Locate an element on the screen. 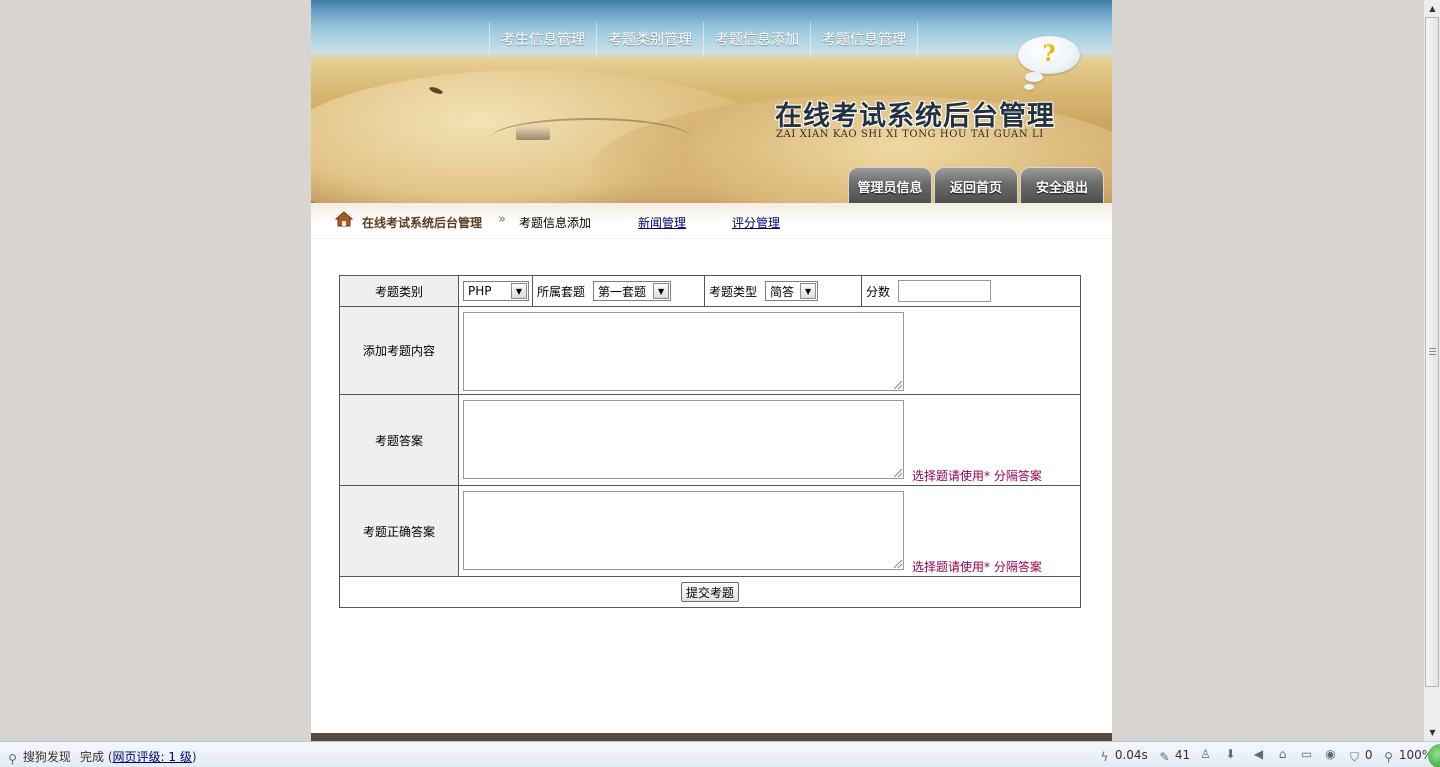 This screenshot has width=1440, height=767. scroll-down-icon: ▼ is located at coordinates (1432, 732).